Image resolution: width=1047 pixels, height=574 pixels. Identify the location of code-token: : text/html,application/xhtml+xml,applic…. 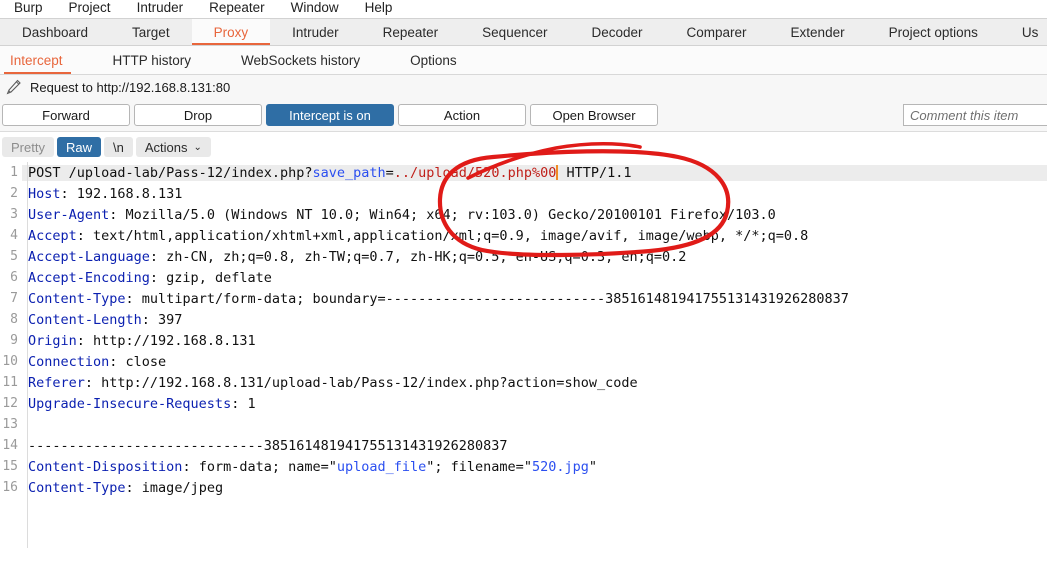
(442, 235).